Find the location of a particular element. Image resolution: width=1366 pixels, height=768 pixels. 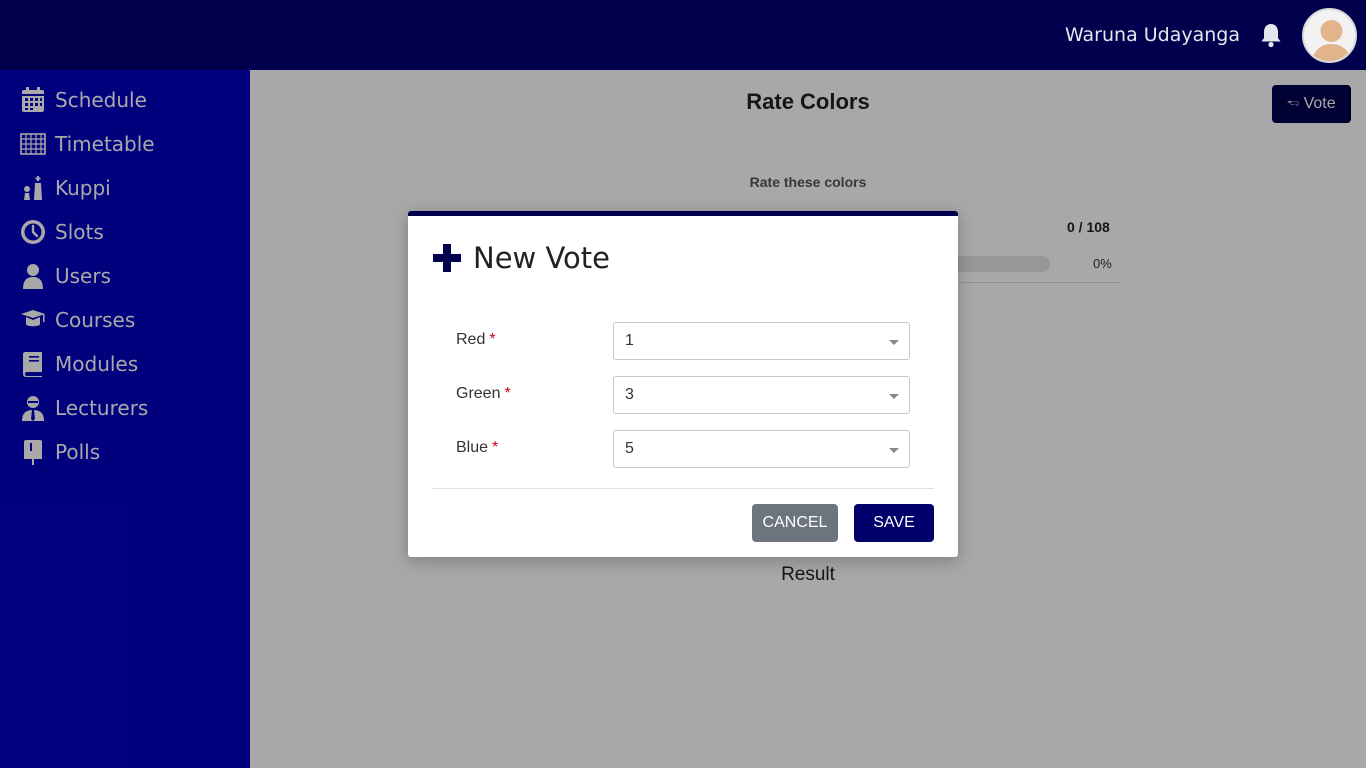

field-label-blue: Blue * is located at coordinates (477, 447).